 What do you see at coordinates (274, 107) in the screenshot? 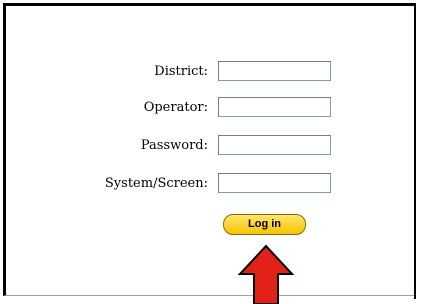
I see `operator-input` at bounding box center [274, 107].